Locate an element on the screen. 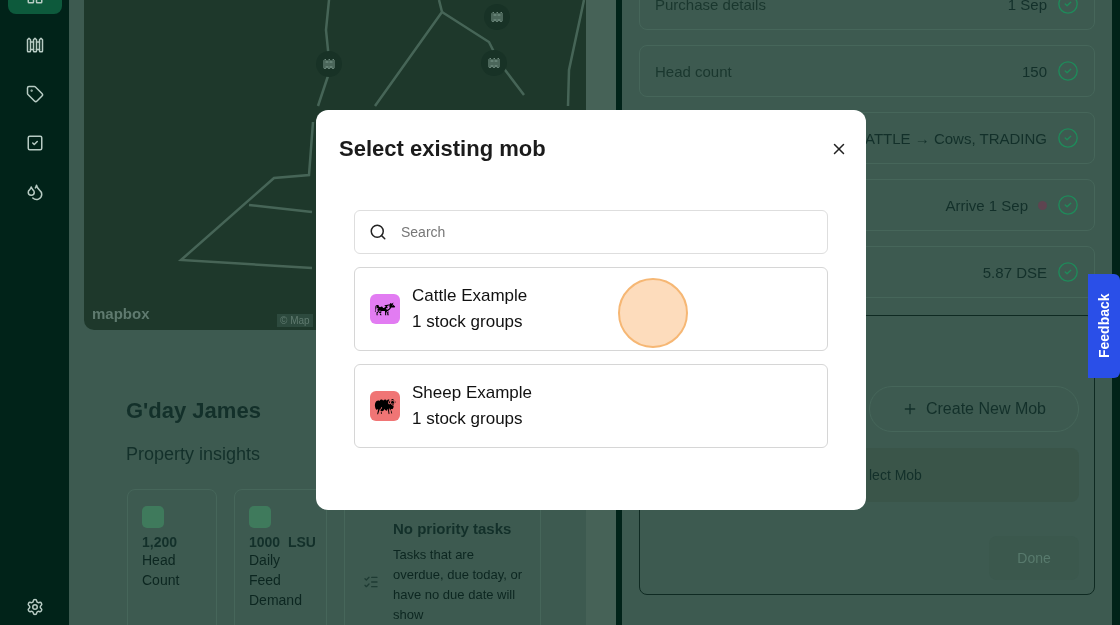 This screenshot has width=1120, height=625. map-logo: mapbox is located at coordinates (121, 313).